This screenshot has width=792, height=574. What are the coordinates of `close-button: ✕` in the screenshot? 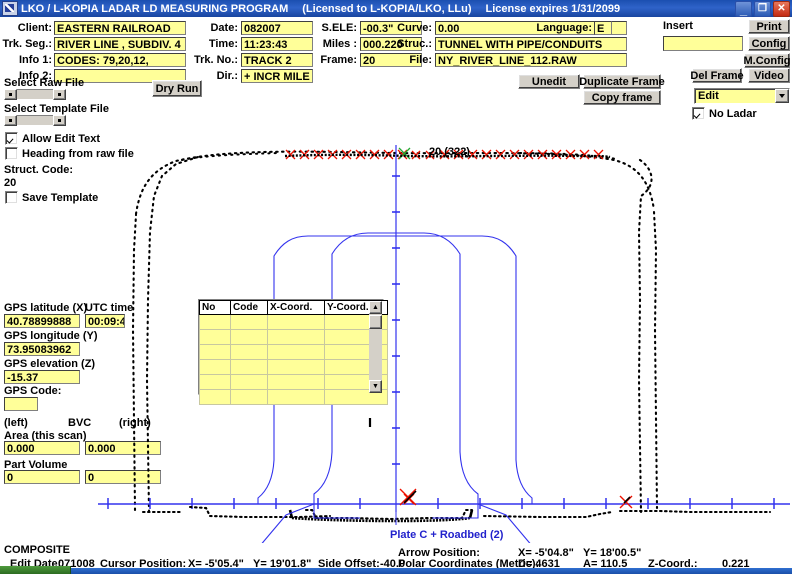 It's located at (781, 9).